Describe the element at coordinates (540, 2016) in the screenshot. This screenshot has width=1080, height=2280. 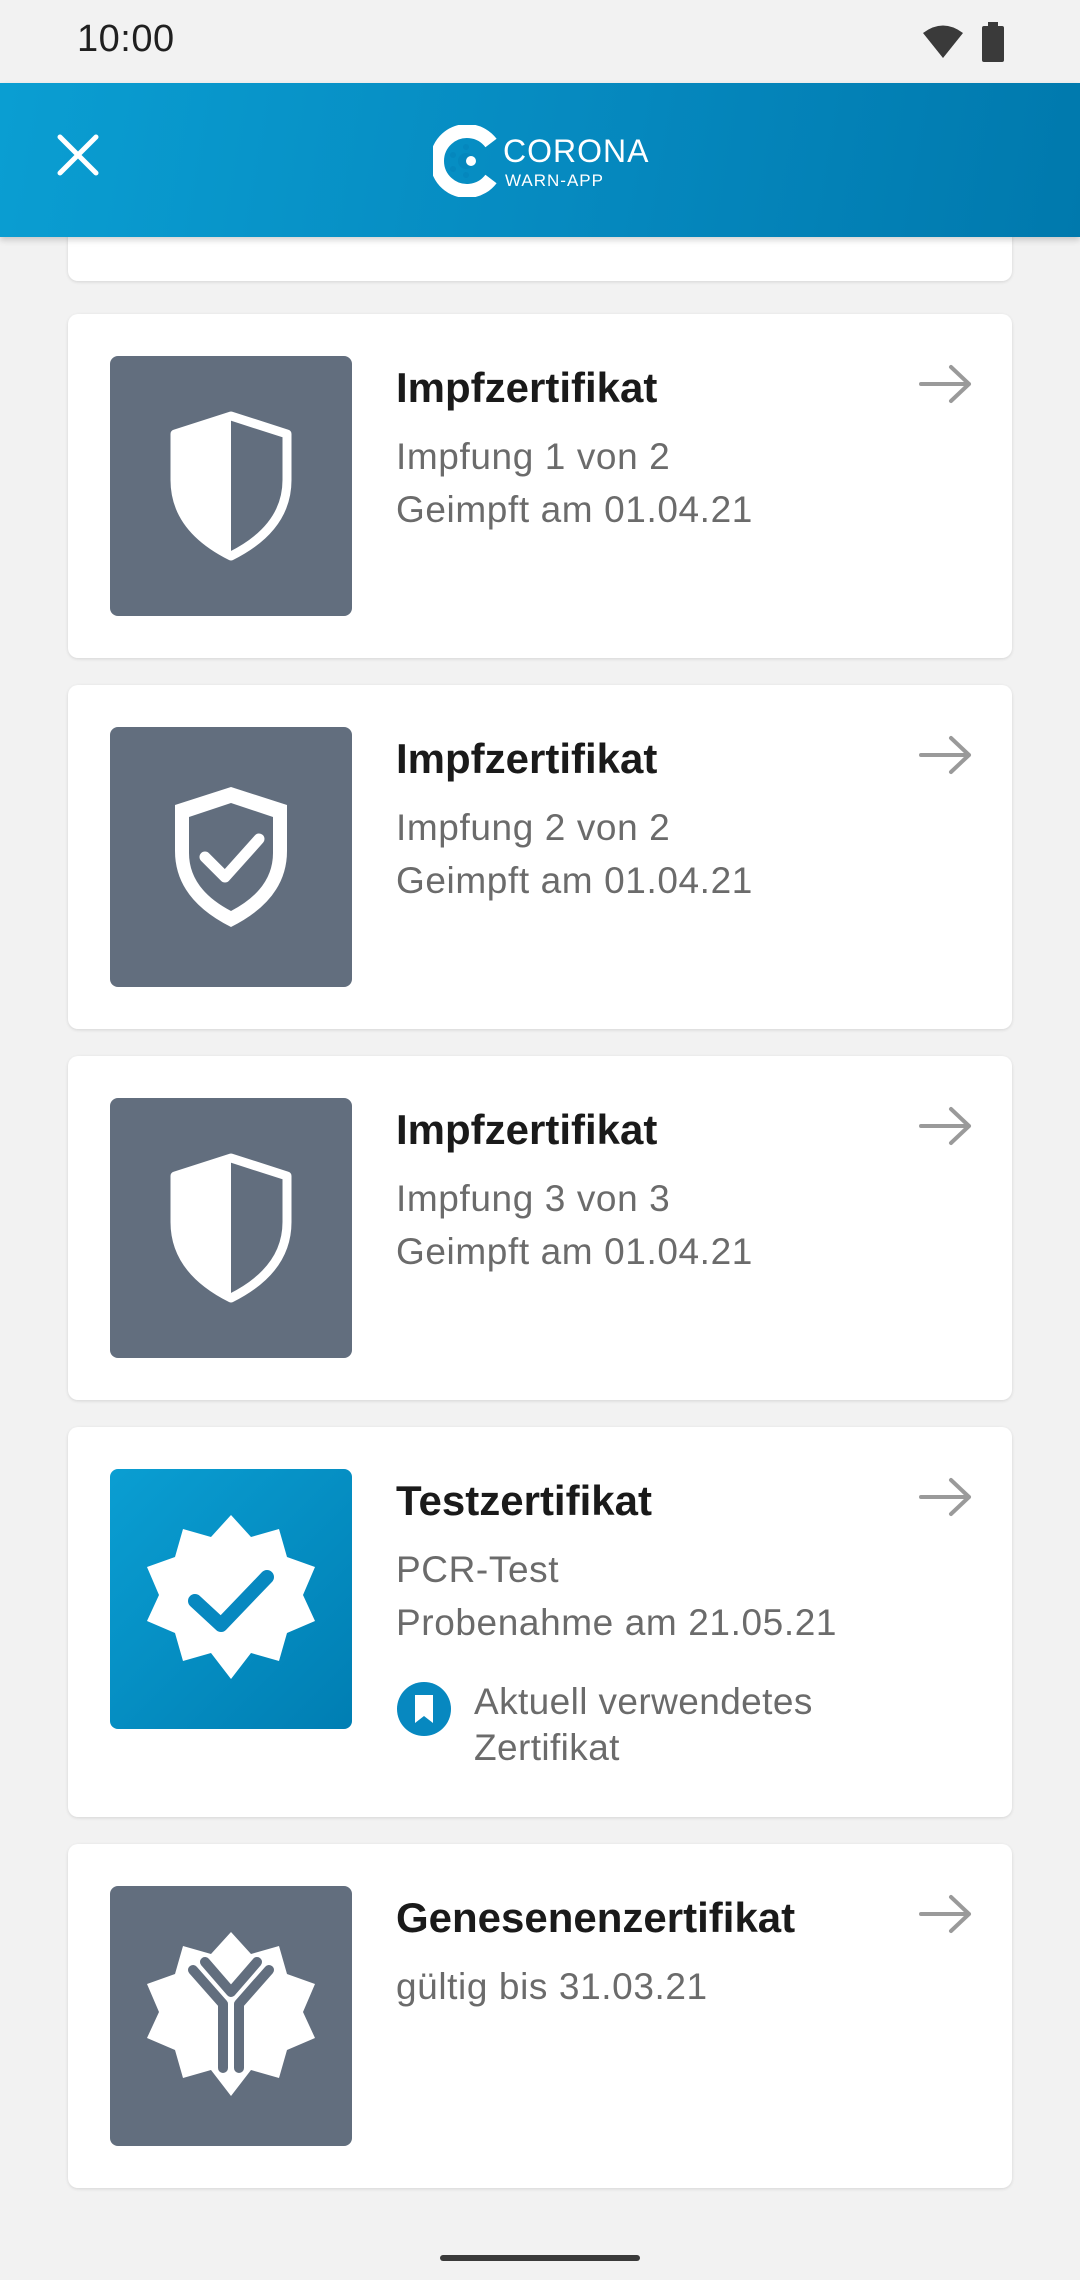
I see `certificate-card-recovery: Genesenenzertifikat gültig bis 31.03.21` at that location.